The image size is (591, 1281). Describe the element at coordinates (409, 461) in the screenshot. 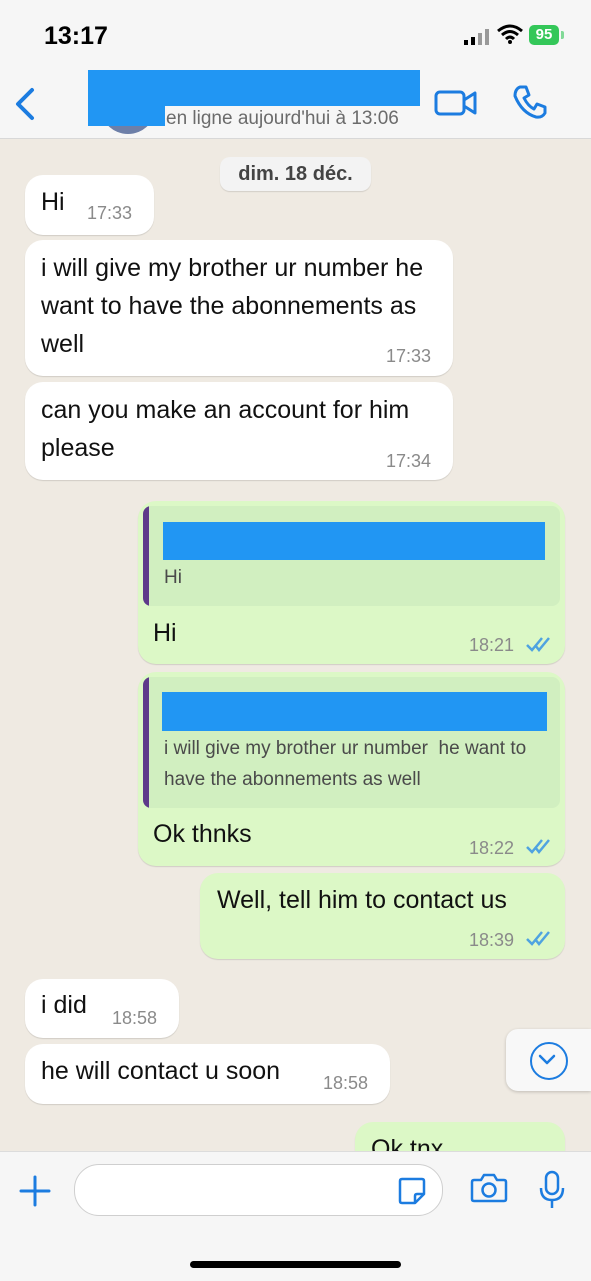

I see `message-time: 17:34` at that location.